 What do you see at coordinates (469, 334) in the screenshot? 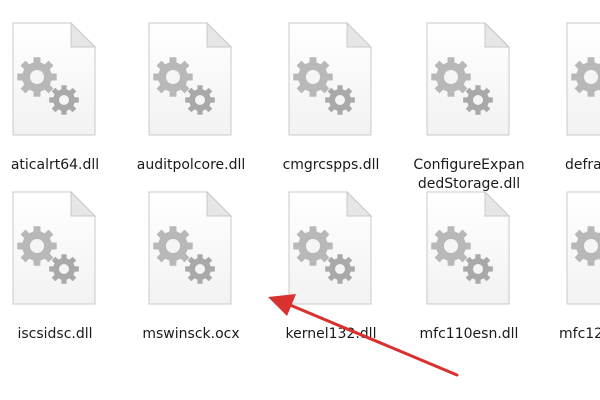
I see `file-name-label: mfc110esn.dll` at bounding box center [469, 334].